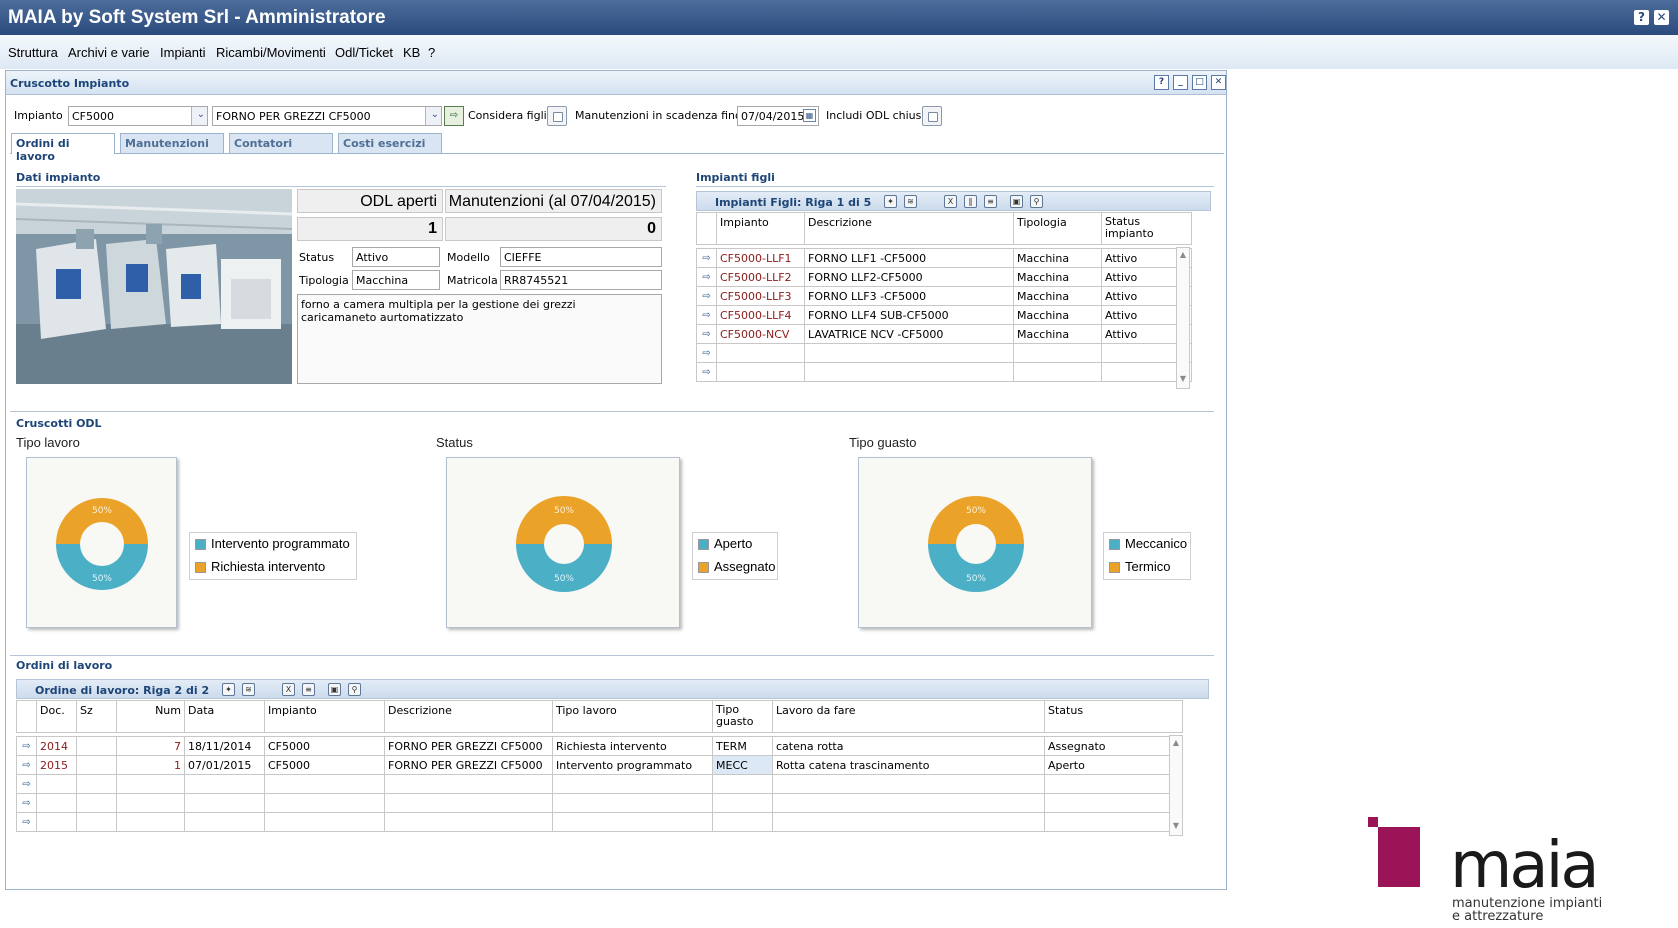 This screenshot has width=1678, height=928. I want to click on close-icon: ✕, so click(1661, 17).